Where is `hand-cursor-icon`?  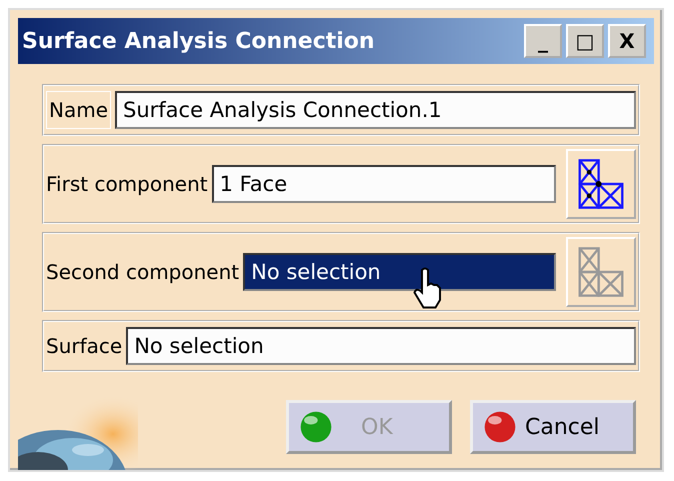 hand-cursor-icon is located at coordinates (428, 288).